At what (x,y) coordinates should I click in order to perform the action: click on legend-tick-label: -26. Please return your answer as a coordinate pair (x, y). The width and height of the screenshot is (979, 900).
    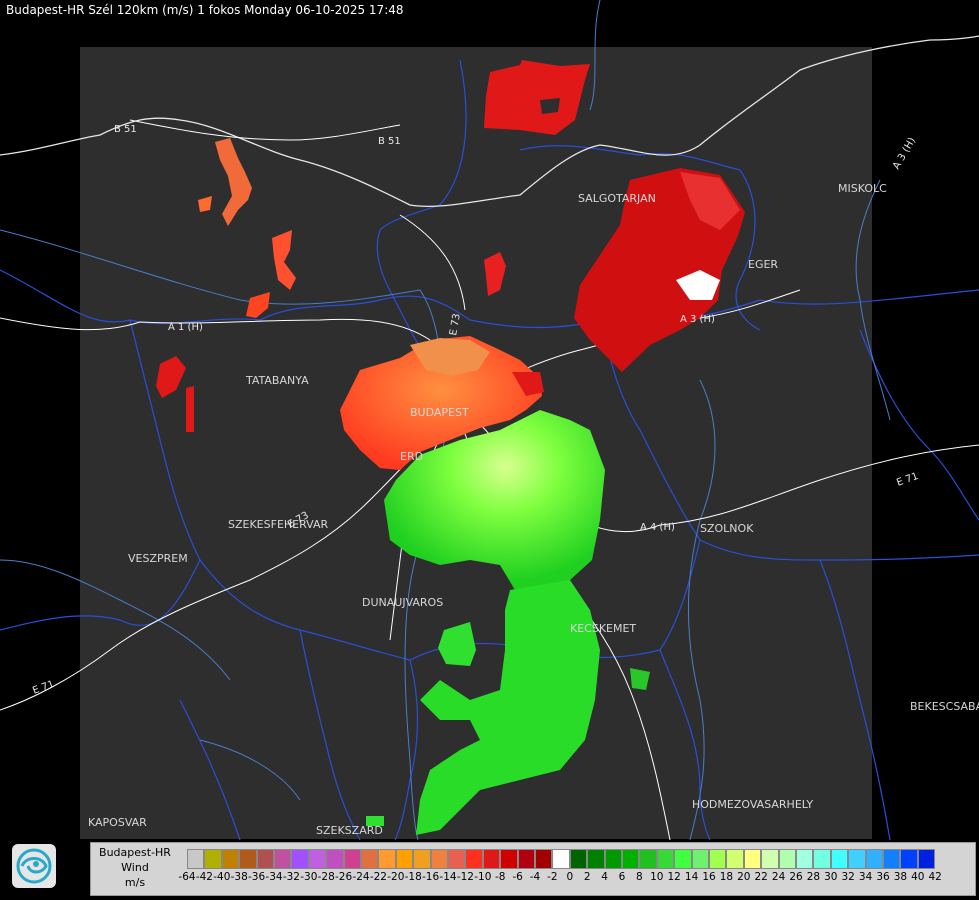
    Looking at the image, I should click on (344, 877).